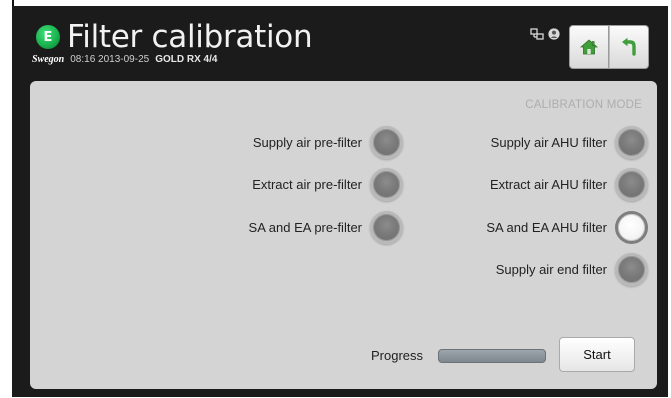 The height and width of the screenshot is (398, 671). I want to click on progress-label: Progress, so click(397, 355).